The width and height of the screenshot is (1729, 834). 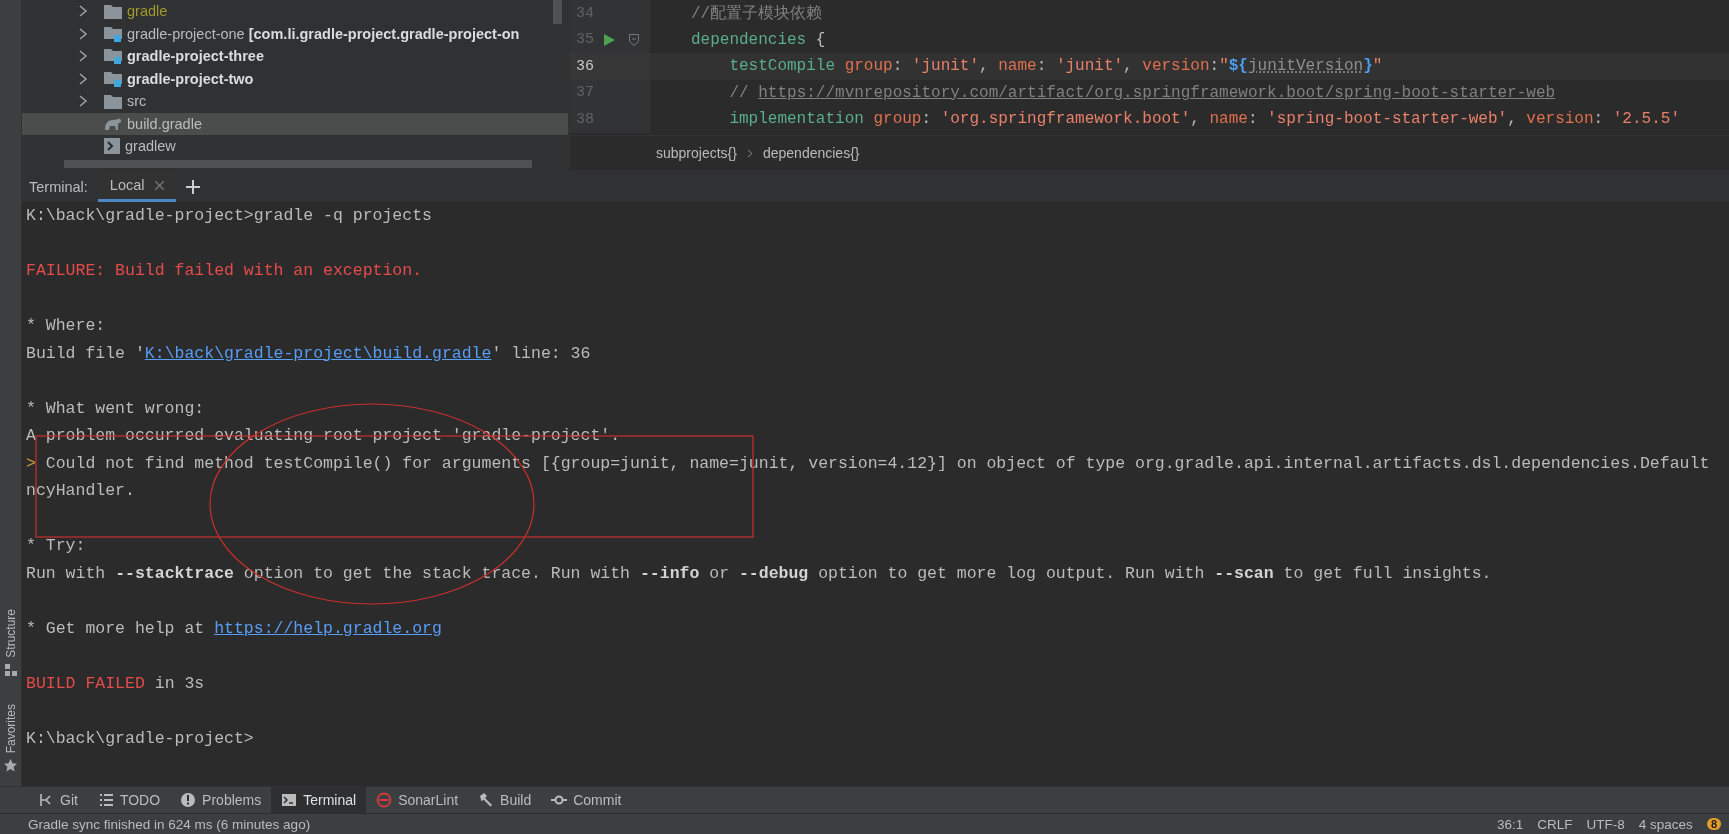 I want to click on tree-item-label: gradle-project-one, so click(x=186, y=33).